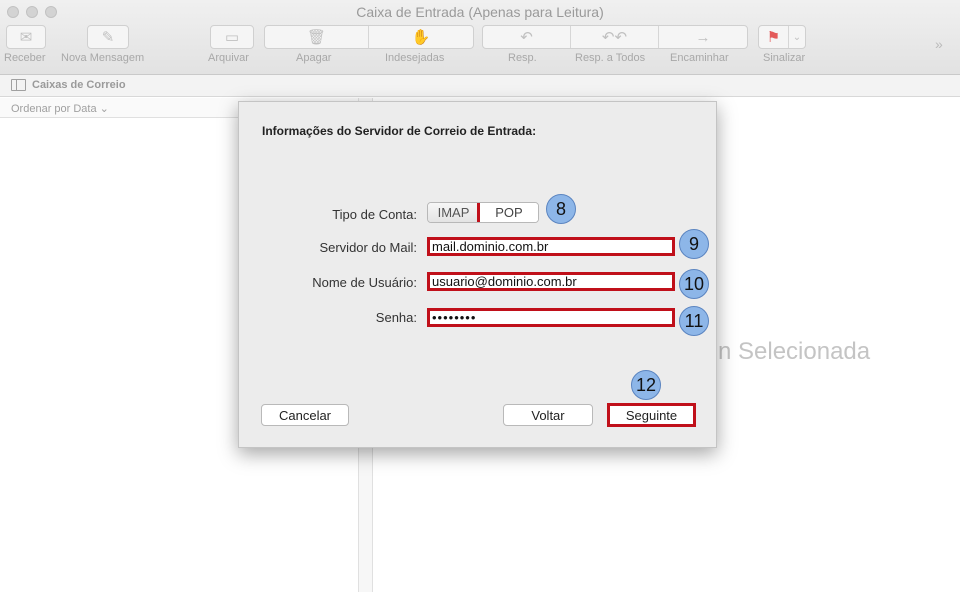 Image resolution: width=960 pixels, height=592 pixels. Describe the element at coordinates (794, 351) in the screenshot. I see `no-message-selected-text: n Selecionada` at that location.